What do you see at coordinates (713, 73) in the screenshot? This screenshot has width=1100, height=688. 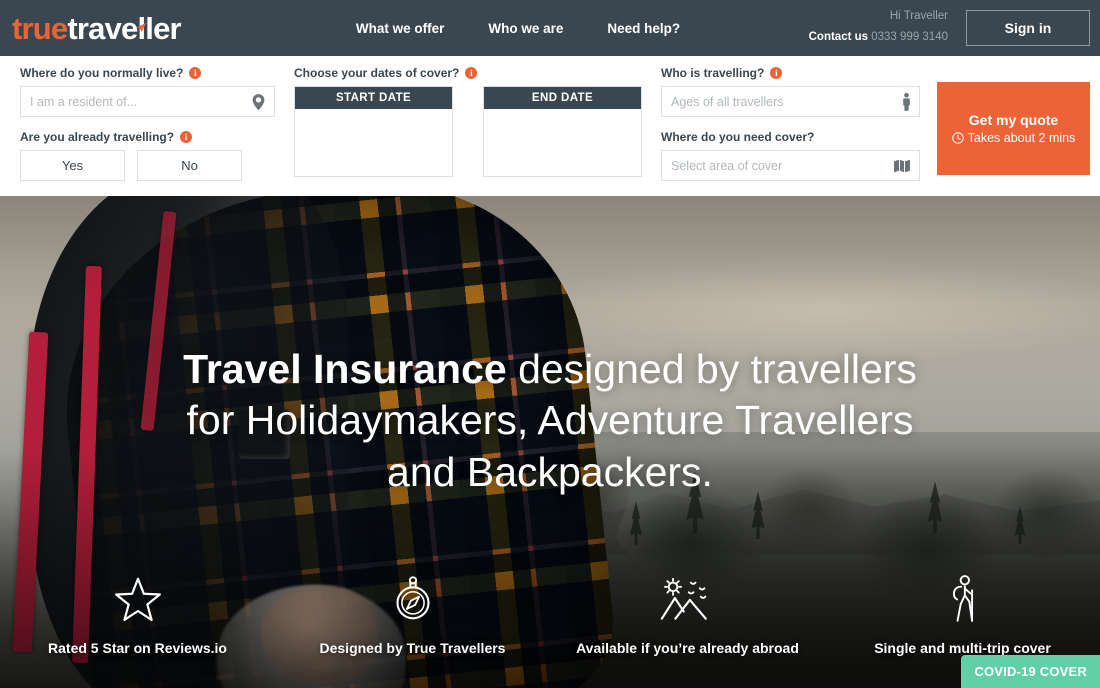 I see `travellers-label: Who is travelling?` at bounding box center [713, 73].